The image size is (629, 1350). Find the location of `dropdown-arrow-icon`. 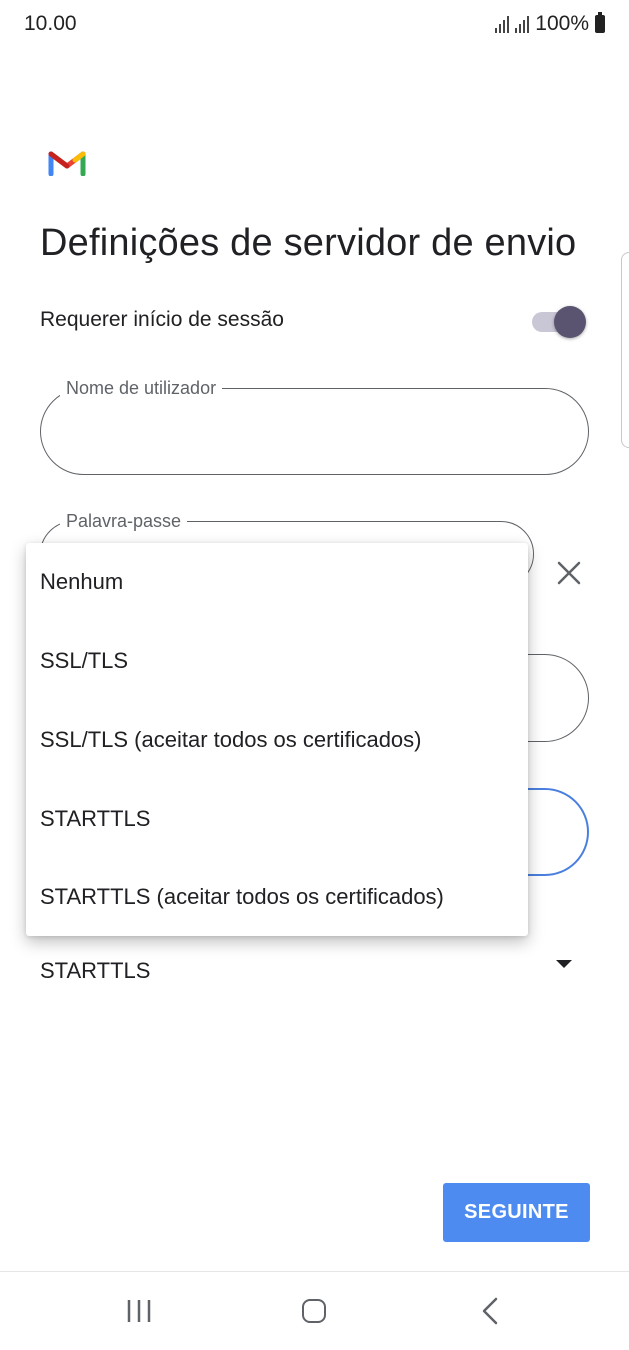

dropdown-arrow-icon is located at coordinates (564, 964).